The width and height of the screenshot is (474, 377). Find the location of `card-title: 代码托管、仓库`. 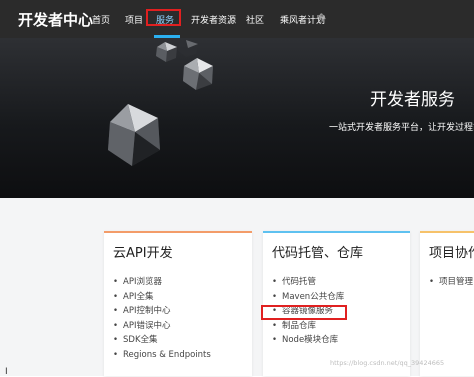

card-title: 代码托管、仓库 is located at coordinates (318, 253).